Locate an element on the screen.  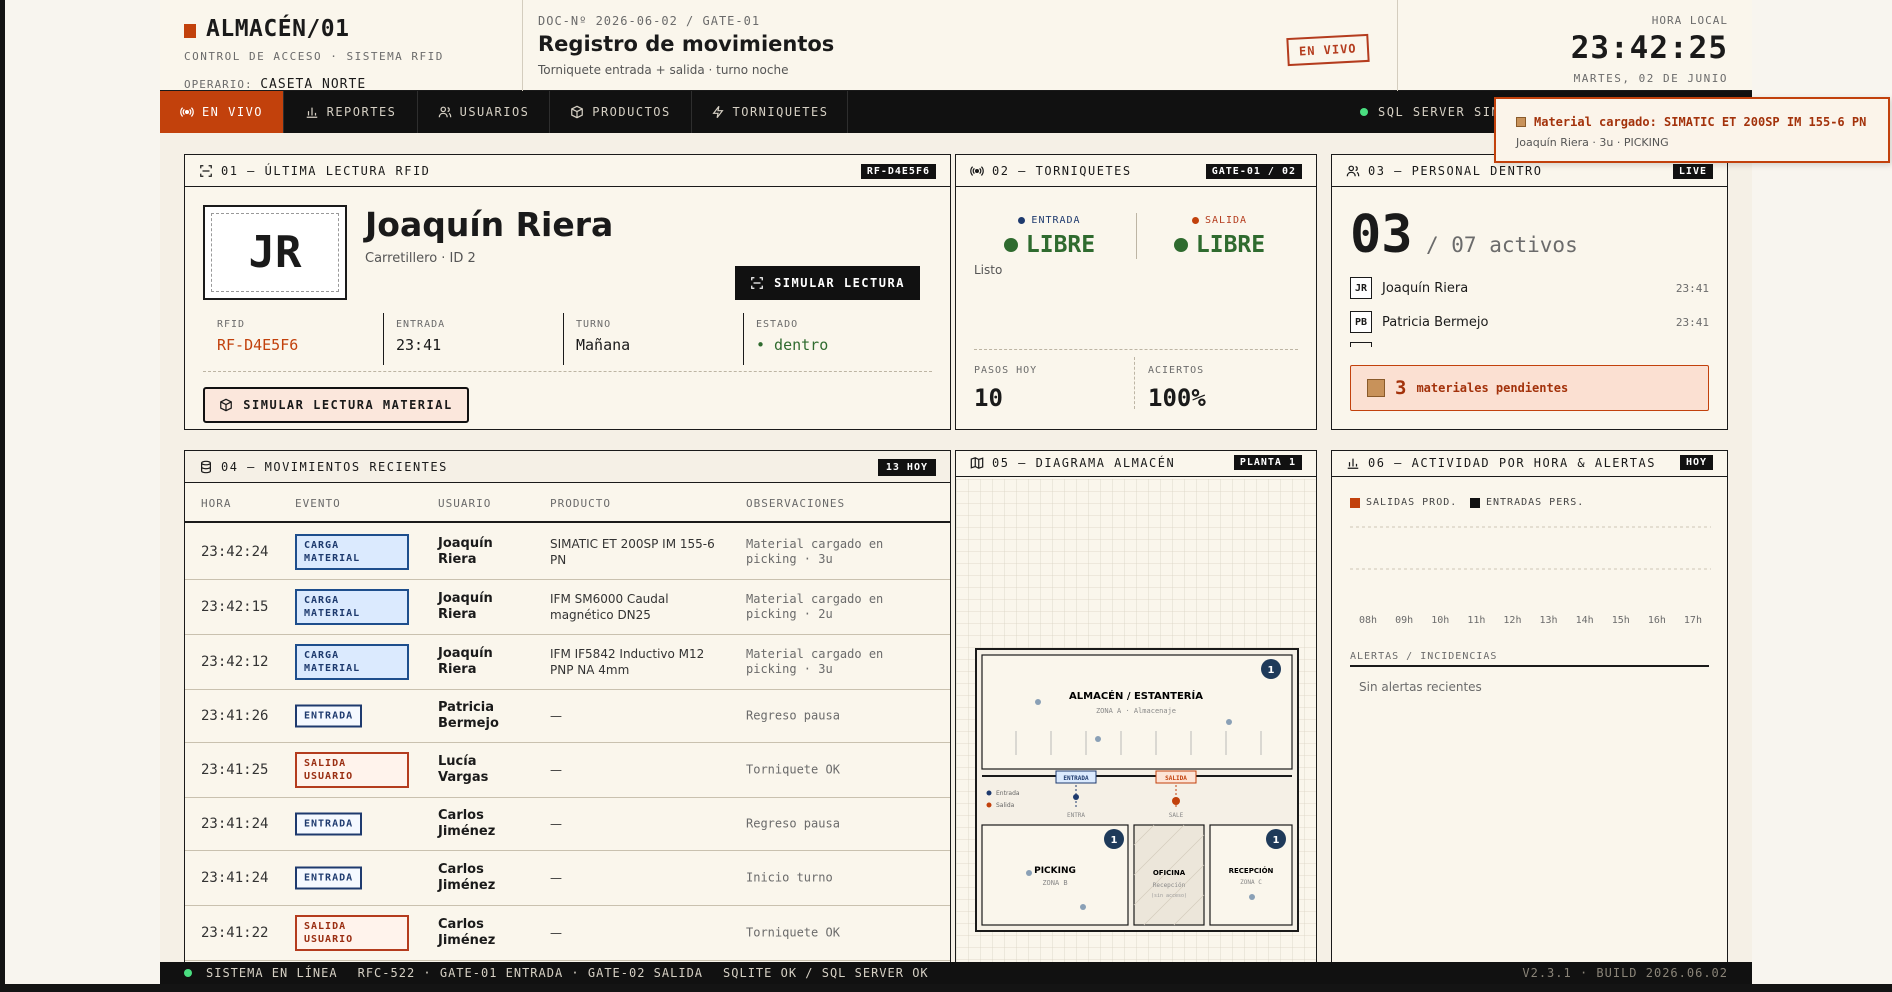
tab-label: REPORTES is located at coordinates (361, 112).